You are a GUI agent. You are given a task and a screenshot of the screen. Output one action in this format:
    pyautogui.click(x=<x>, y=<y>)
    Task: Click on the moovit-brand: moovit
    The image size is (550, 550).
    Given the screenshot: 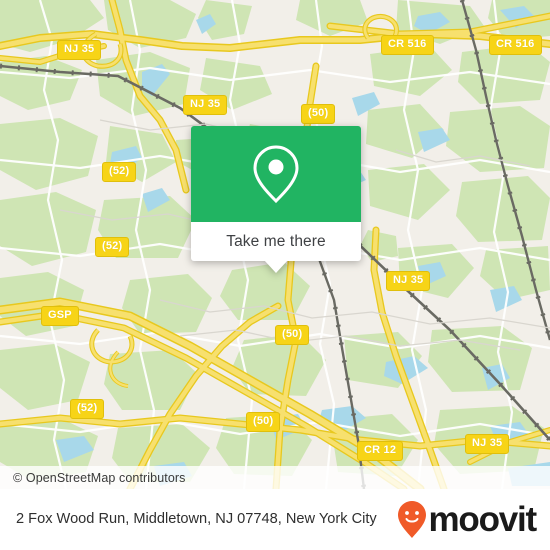 What is the action you would take?
    pyautogui.click(x=467, y=520)
    